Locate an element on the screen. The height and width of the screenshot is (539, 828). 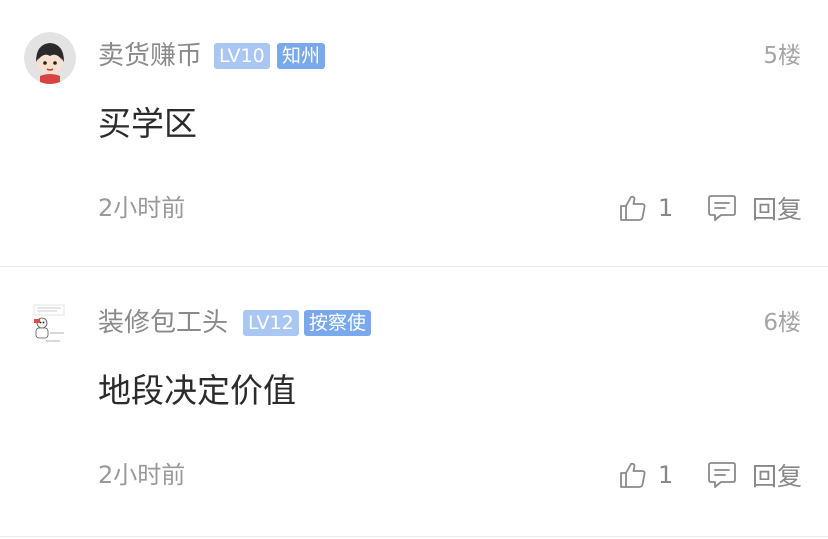
username: 装修包工头 is located at coordinates (163, 323).